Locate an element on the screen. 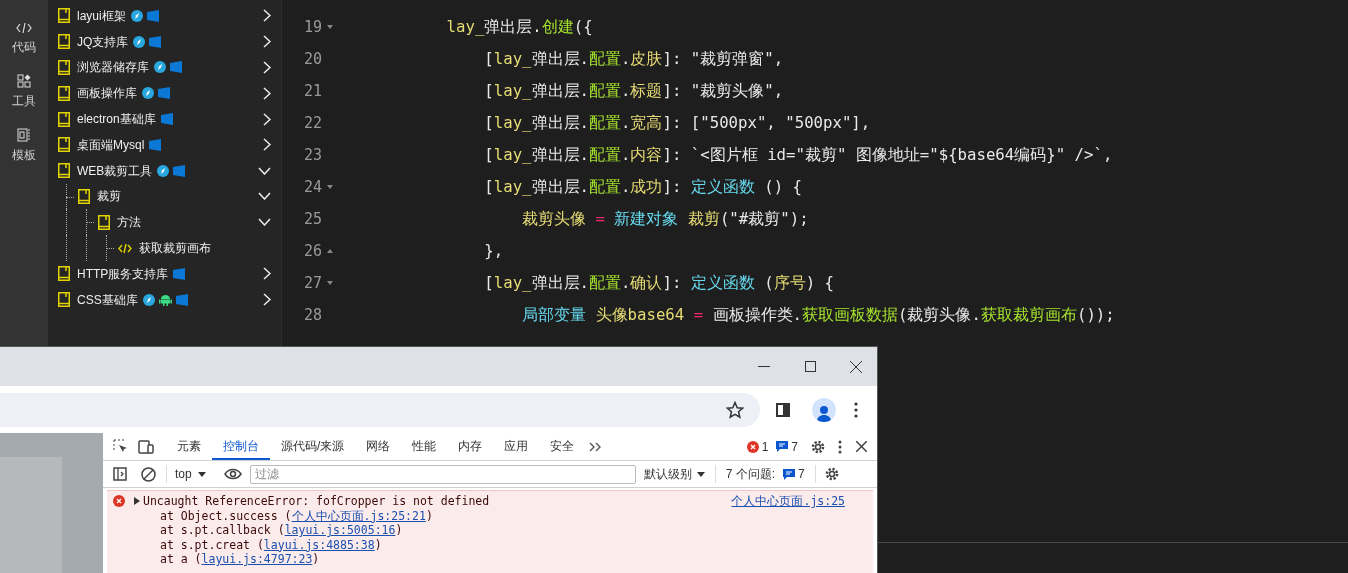  message-count: 7 is located at coordinates (794, 446).